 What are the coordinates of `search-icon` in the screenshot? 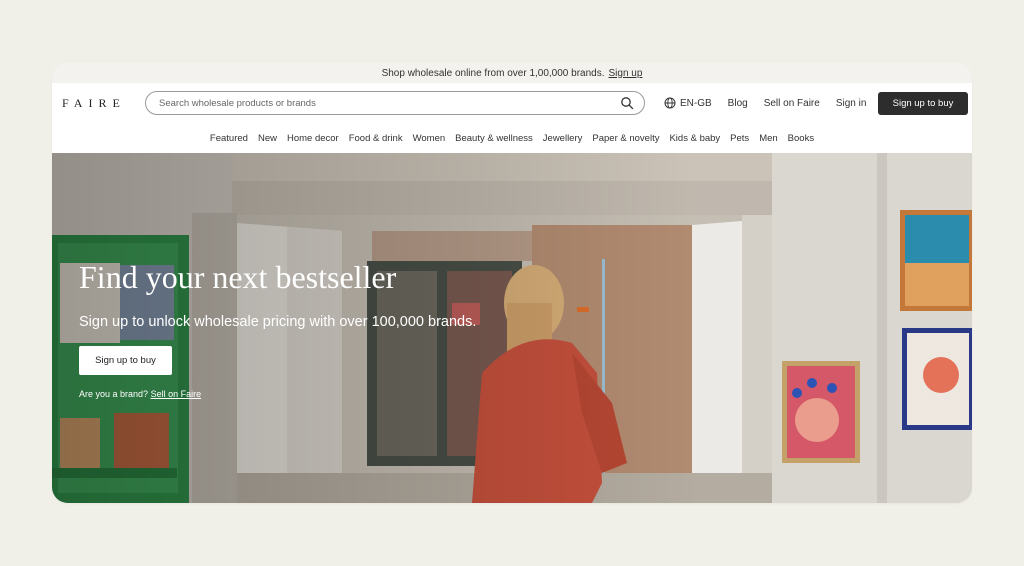 It's located at (627, 103).